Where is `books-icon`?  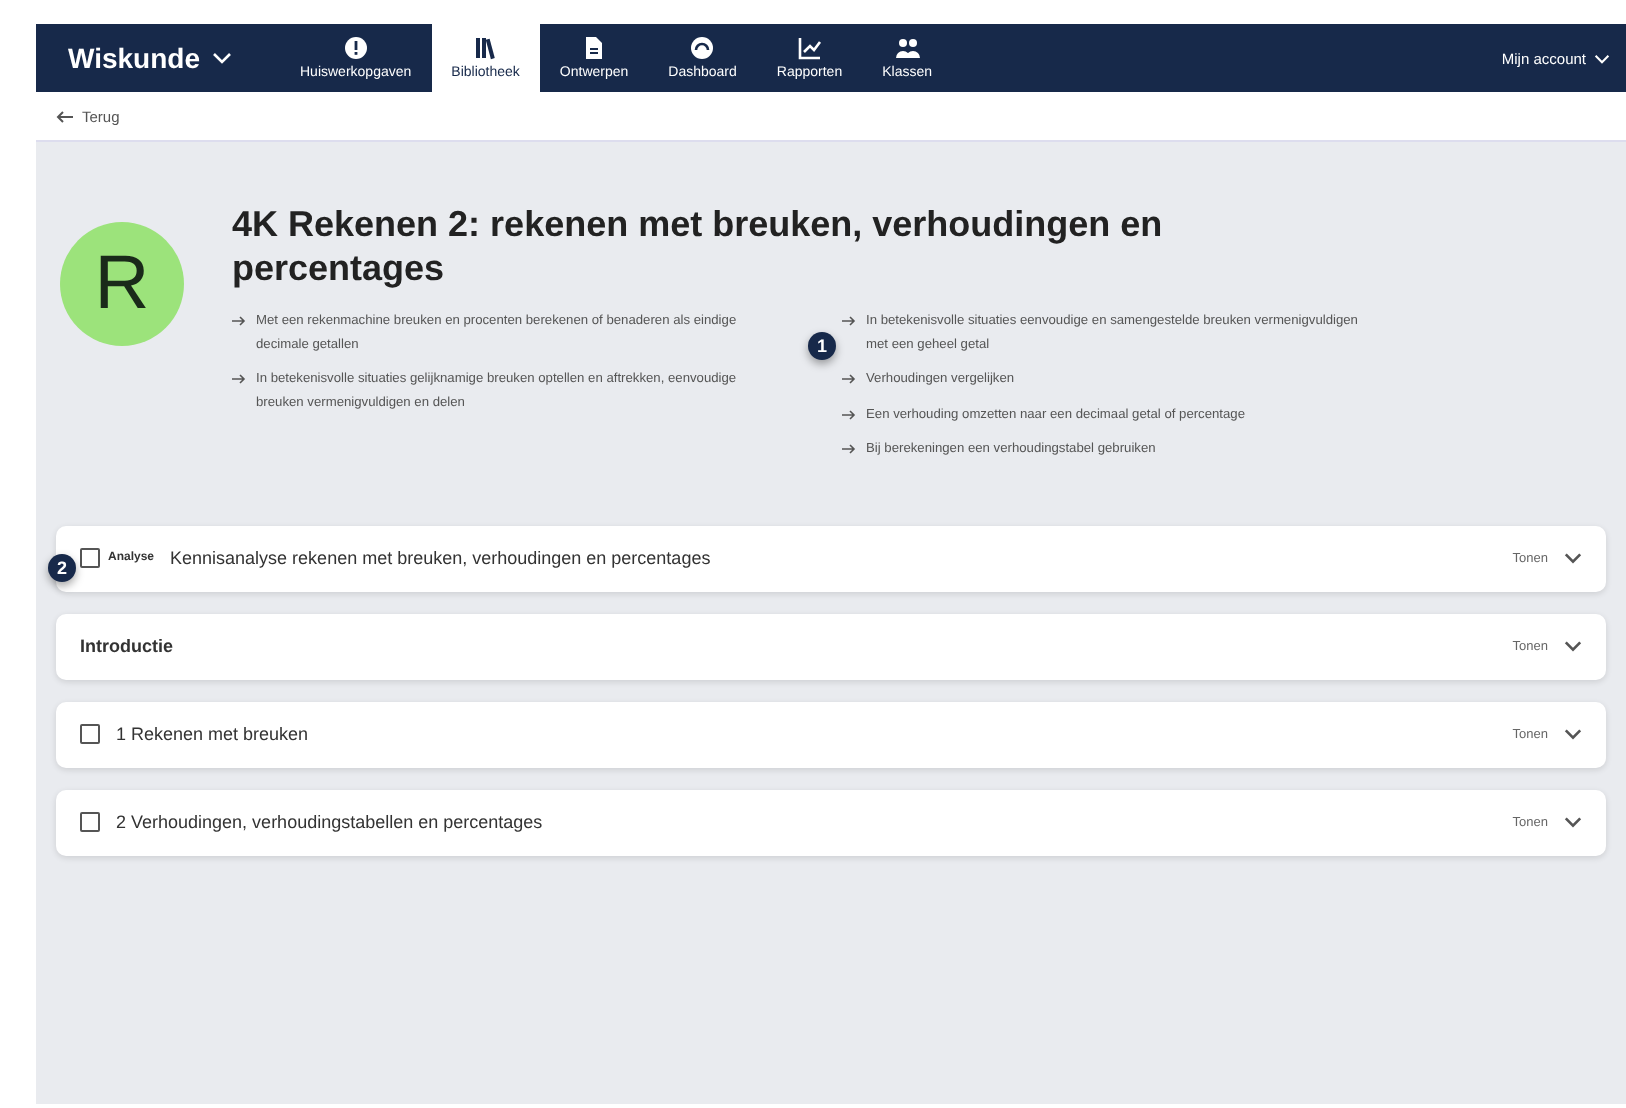
books-icon is located at coordinates (485, 48).